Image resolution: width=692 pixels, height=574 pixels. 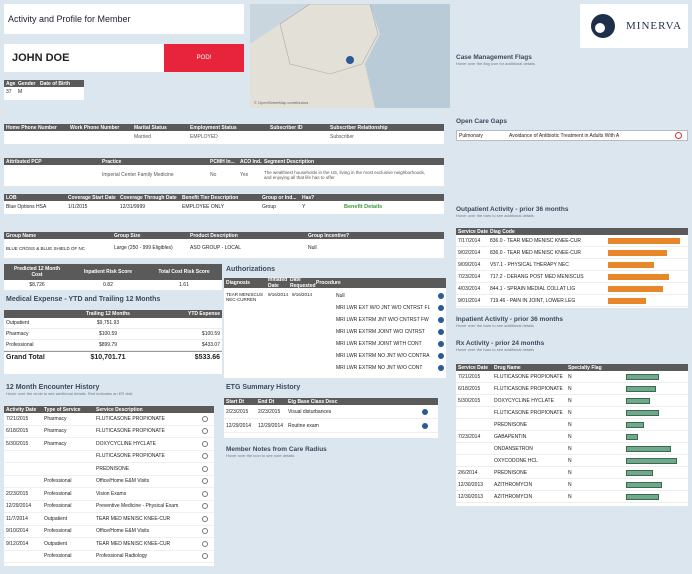 I want to click on auth-requested-date: 9/16/2014, so click(x=302, y=294).